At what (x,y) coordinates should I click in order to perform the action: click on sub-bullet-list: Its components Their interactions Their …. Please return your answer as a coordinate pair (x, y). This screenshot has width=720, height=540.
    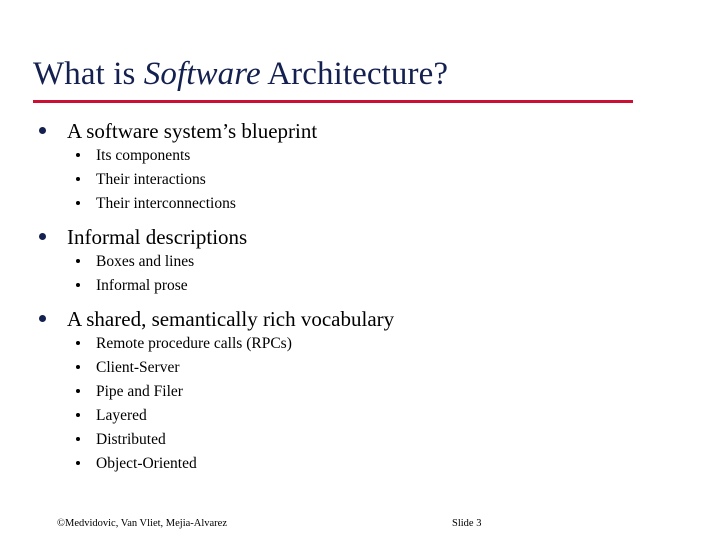
    Looking at the image, I should click on (360, 180).